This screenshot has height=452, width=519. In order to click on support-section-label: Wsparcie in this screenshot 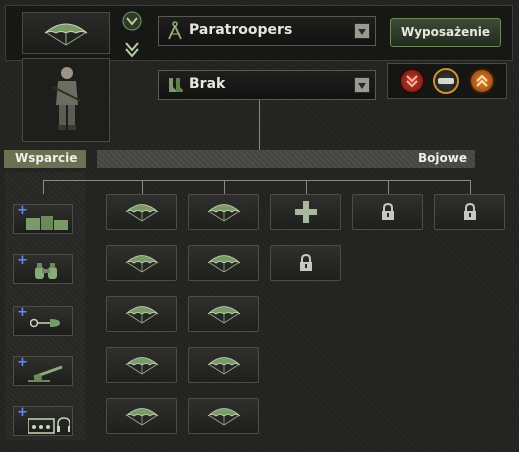, I will do `click(46, 158)`.